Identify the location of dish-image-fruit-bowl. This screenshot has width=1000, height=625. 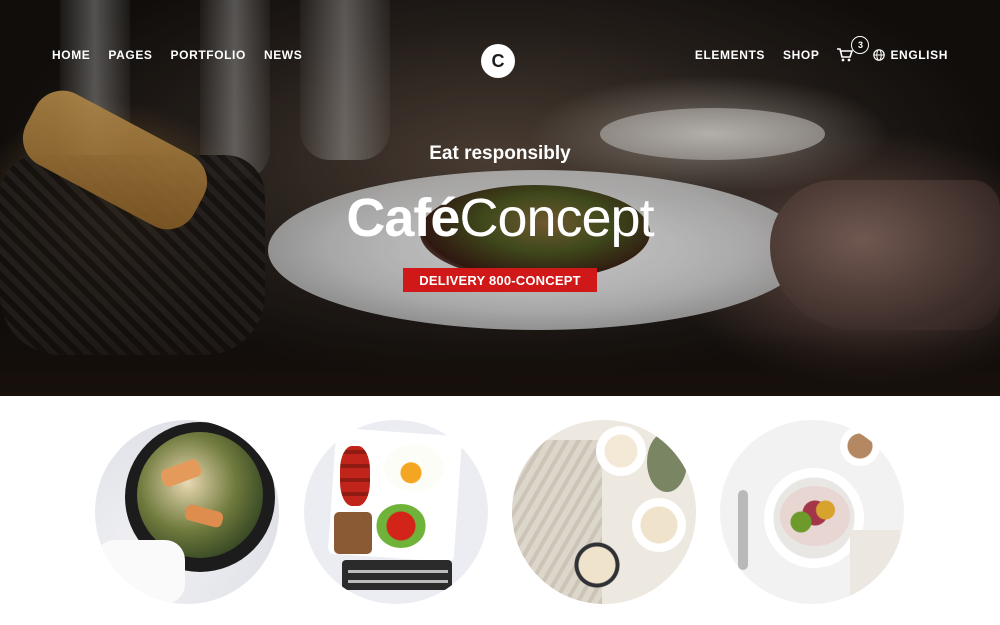
(812, 512).